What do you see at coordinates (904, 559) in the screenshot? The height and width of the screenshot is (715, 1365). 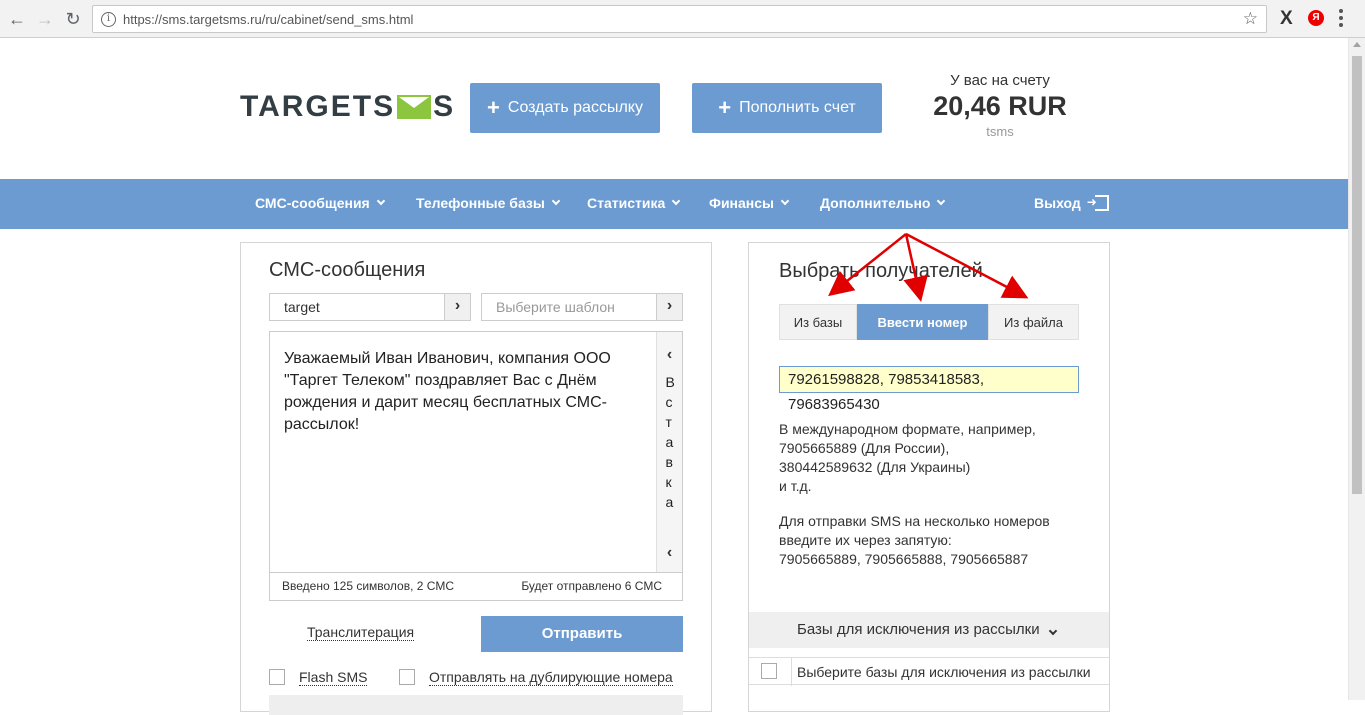 I see `help-line: 7905665889, 7905665888, 7905665887` at bounding box center [904, 559].